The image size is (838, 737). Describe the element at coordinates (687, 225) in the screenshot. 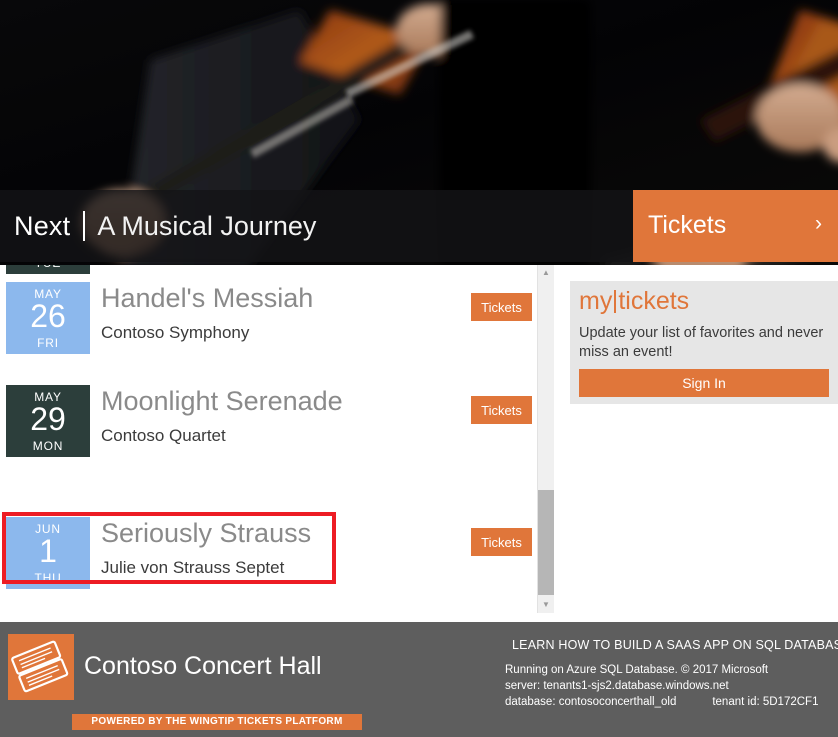

I see `hero-tickets-label: Tickets` at that location.